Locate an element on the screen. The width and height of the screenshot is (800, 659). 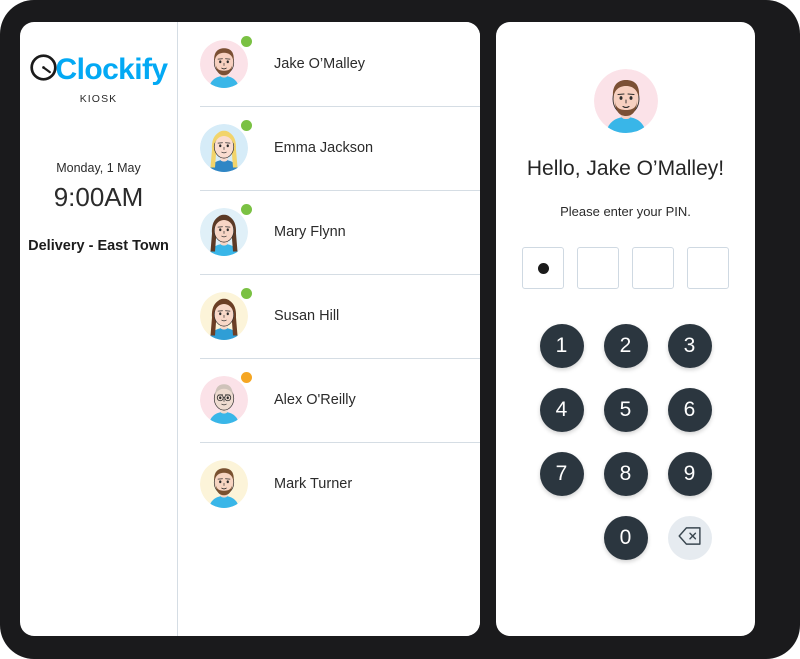
pin-input-group is located at coordinates (625, 268).